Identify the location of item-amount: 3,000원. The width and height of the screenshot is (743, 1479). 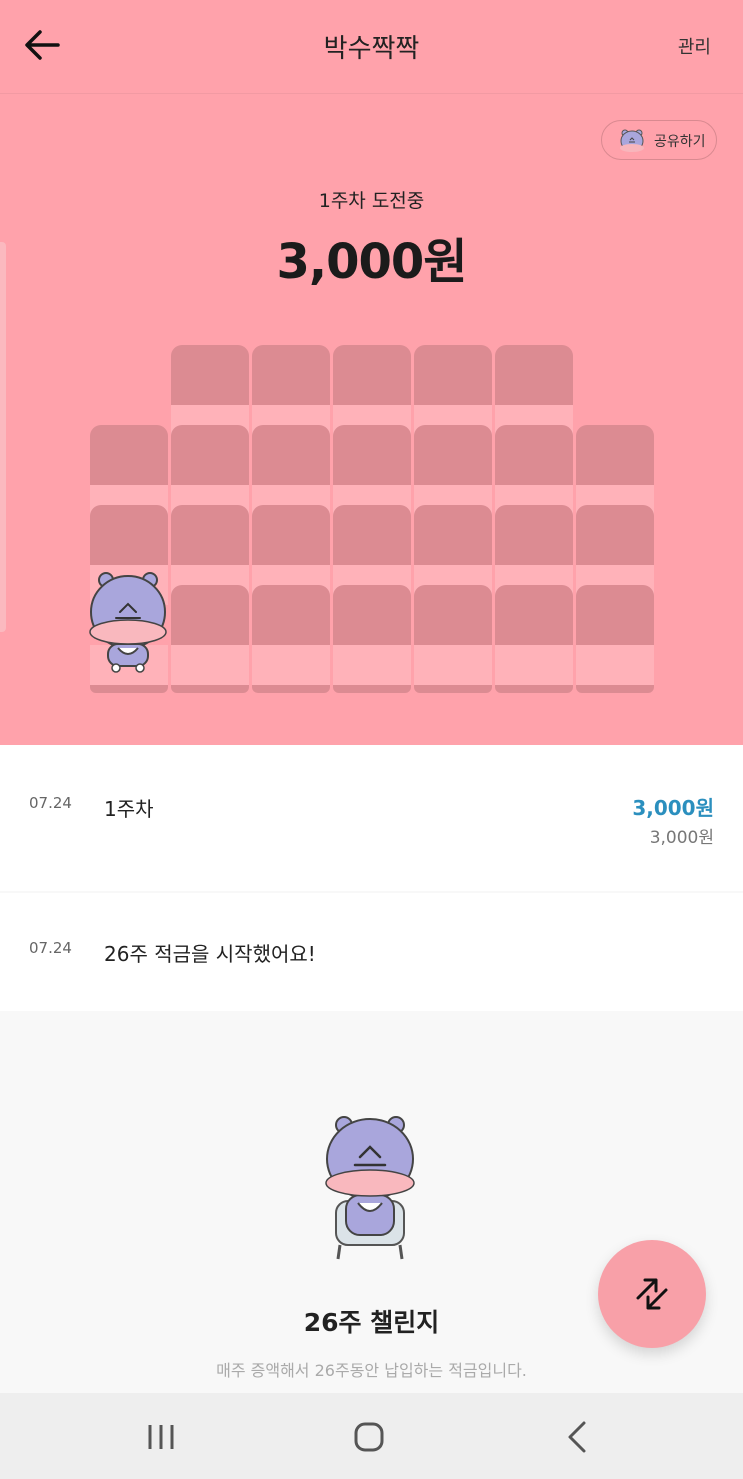
(673, 808).